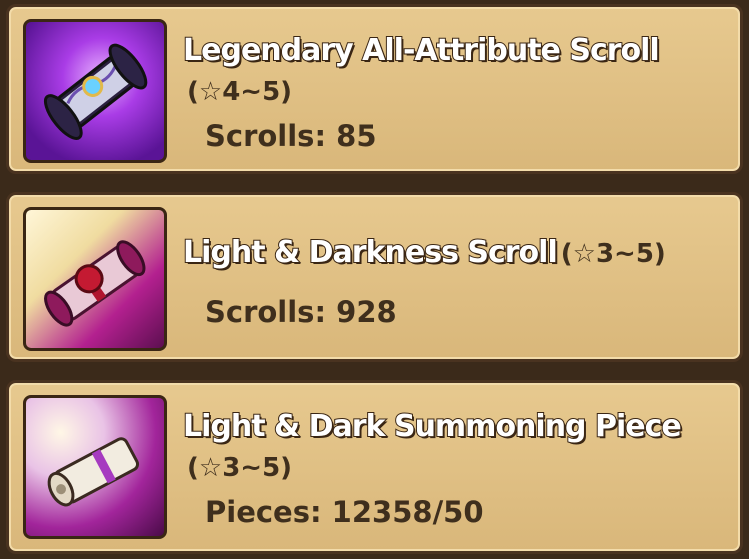  I want to click on item-title-text: Light & Darkness Scroll, so click(370, 252).